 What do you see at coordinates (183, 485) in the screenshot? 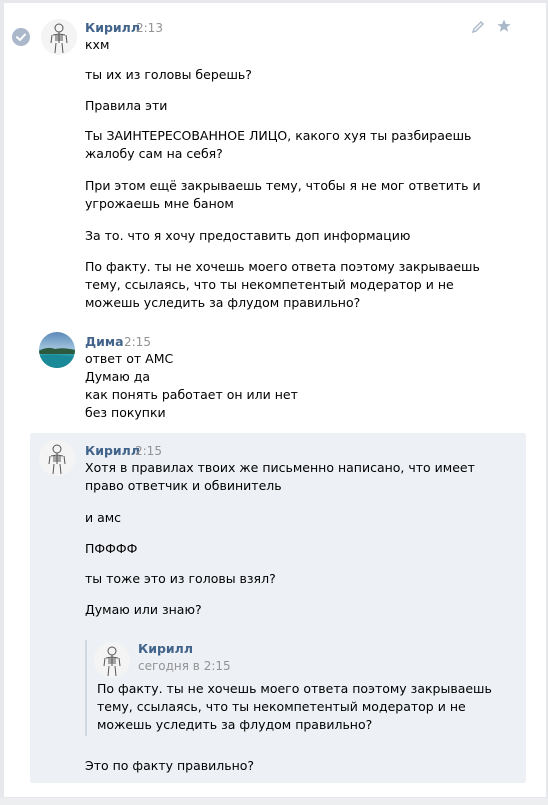
I see `message-text: право ответчик и обвинитель` at bounding box center [183, 485].